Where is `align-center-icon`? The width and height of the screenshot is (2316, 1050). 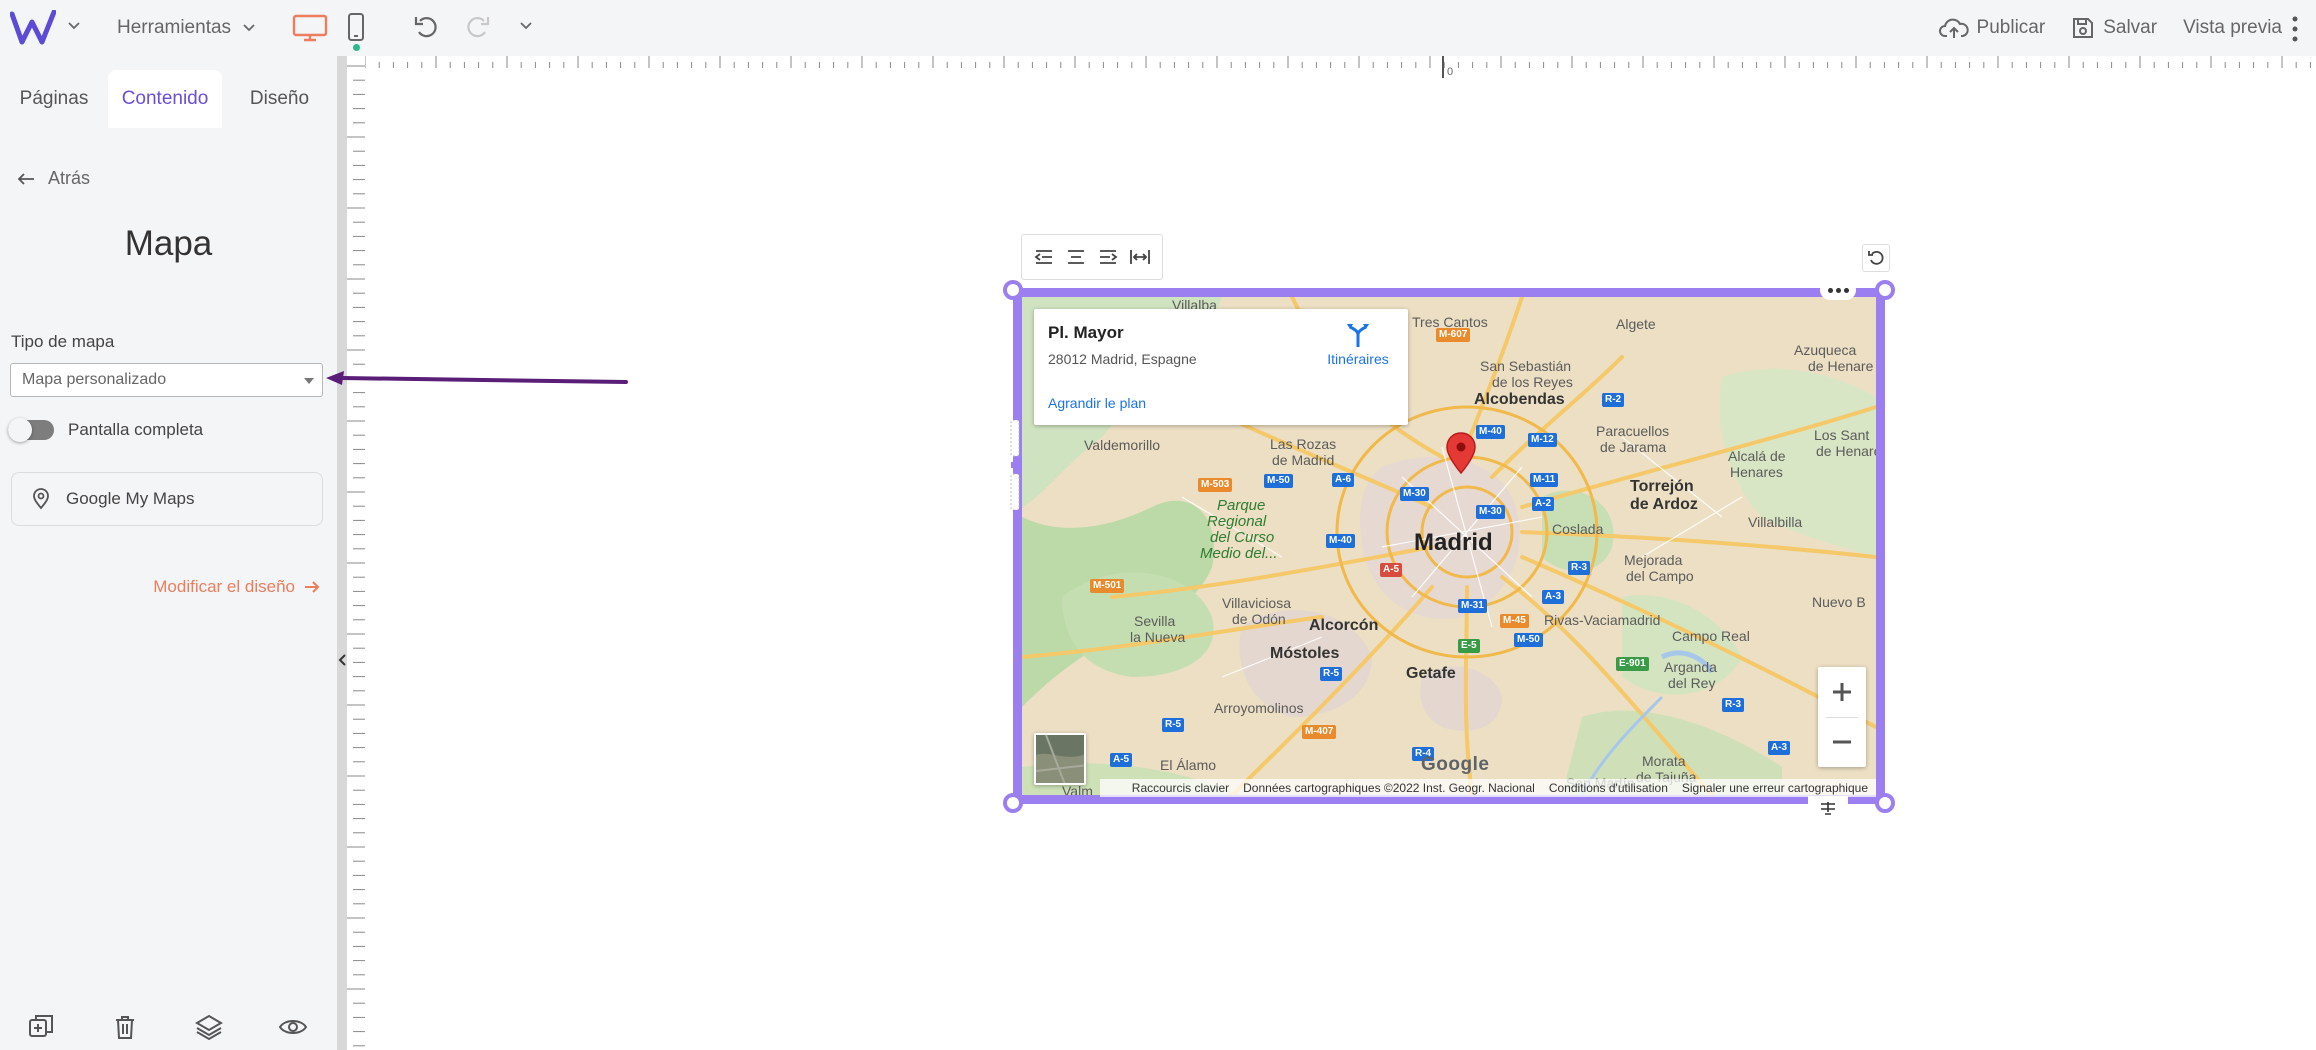 align-center-icon is located at coordinates (1076, 257).